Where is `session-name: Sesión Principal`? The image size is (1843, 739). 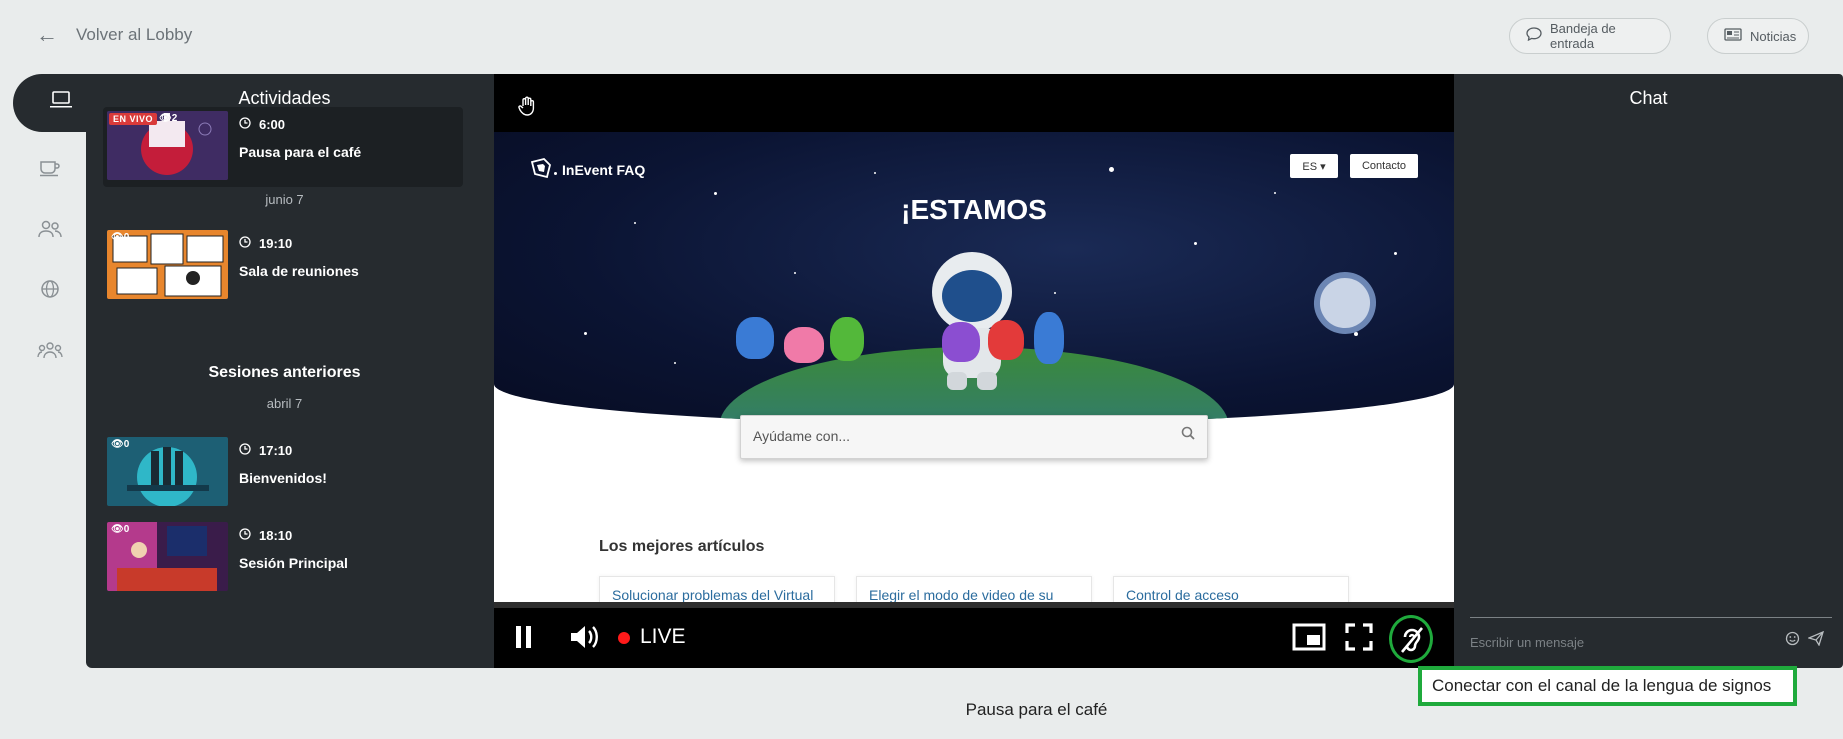 session-name: Sesión Principal is located at coordinates (293, 563).